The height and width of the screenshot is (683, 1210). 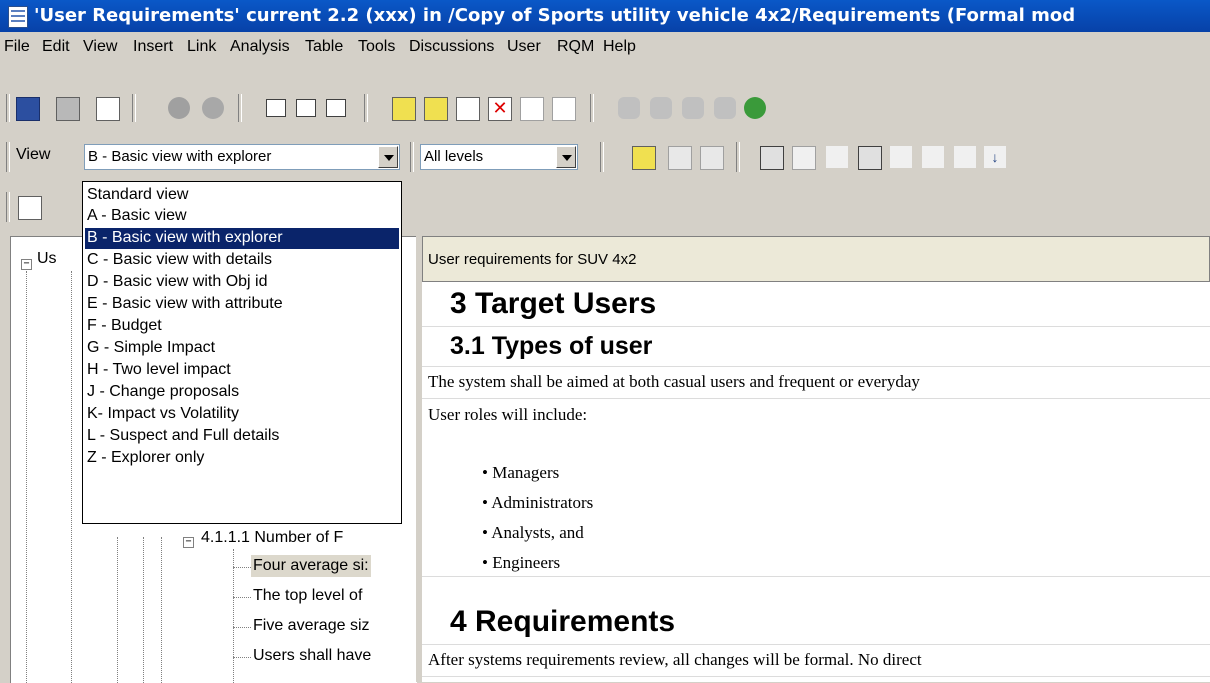 I want to click on save-icon, so click(x=28, y=109).